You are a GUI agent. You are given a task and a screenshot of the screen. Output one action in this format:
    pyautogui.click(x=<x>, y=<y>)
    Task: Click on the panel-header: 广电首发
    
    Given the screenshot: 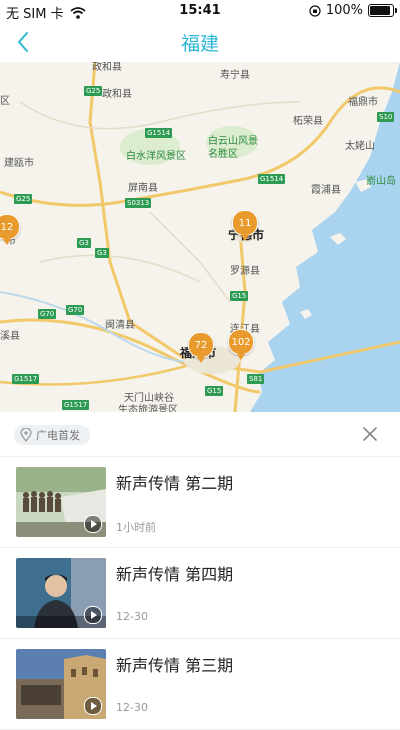 What is the action you would take?
    pyautogui.click(x=200, y=434)
    